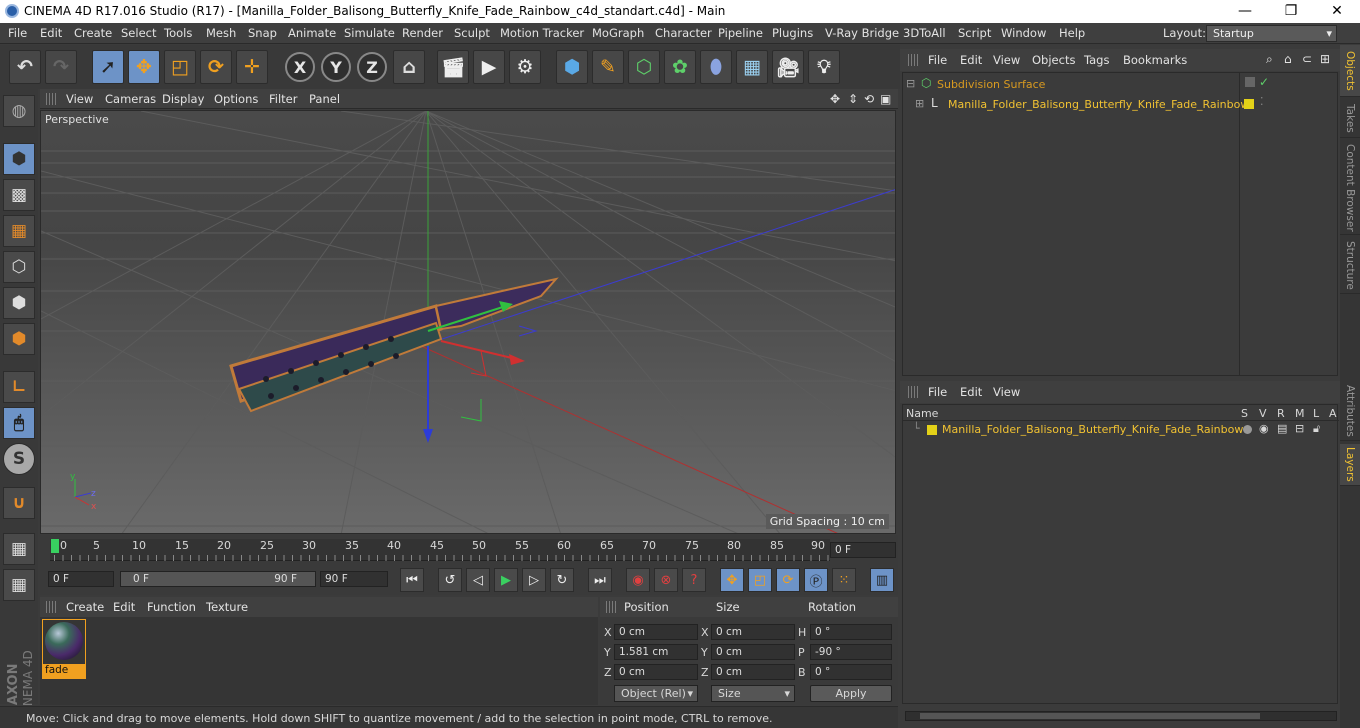 Image resolution: width=1360 pixels, height=728 pixels. What do you see at coordinates (680, 67) in the screenshot?
I see `add-mograph-button: ✿` at bounding box center [680, 67].